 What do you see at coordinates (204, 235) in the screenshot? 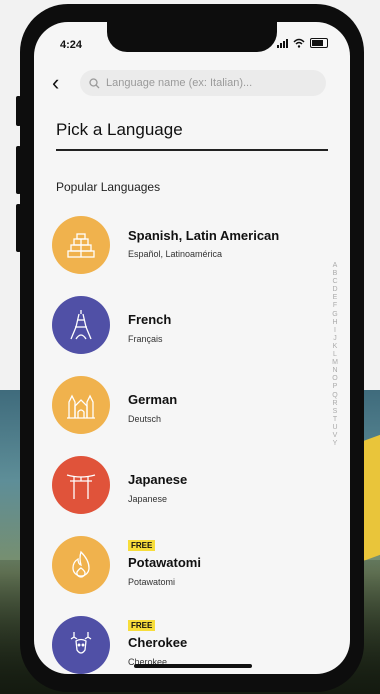
I see `language-name: Spanish, Latin American` at bounding box center [204, 235].